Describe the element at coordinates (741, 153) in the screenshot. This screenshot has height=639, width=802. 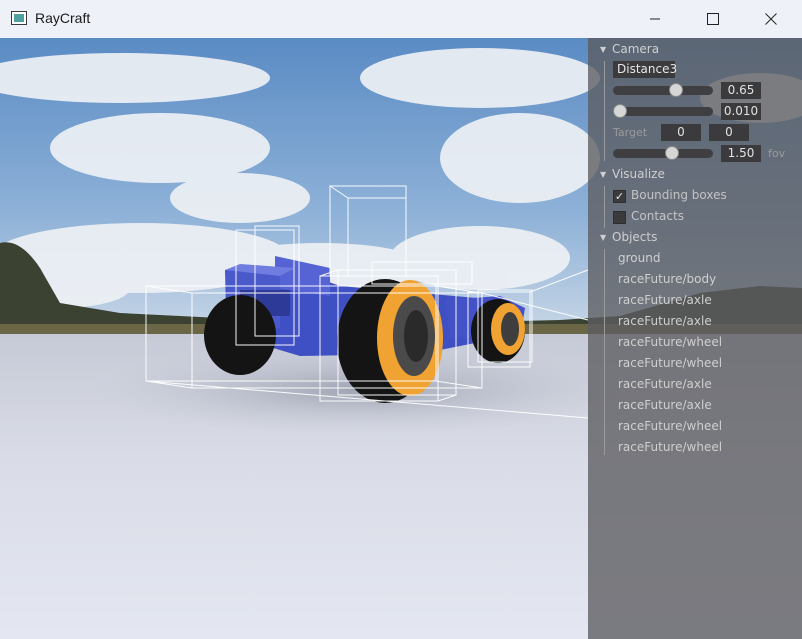
I see `fov-value: 1.50` at that location.